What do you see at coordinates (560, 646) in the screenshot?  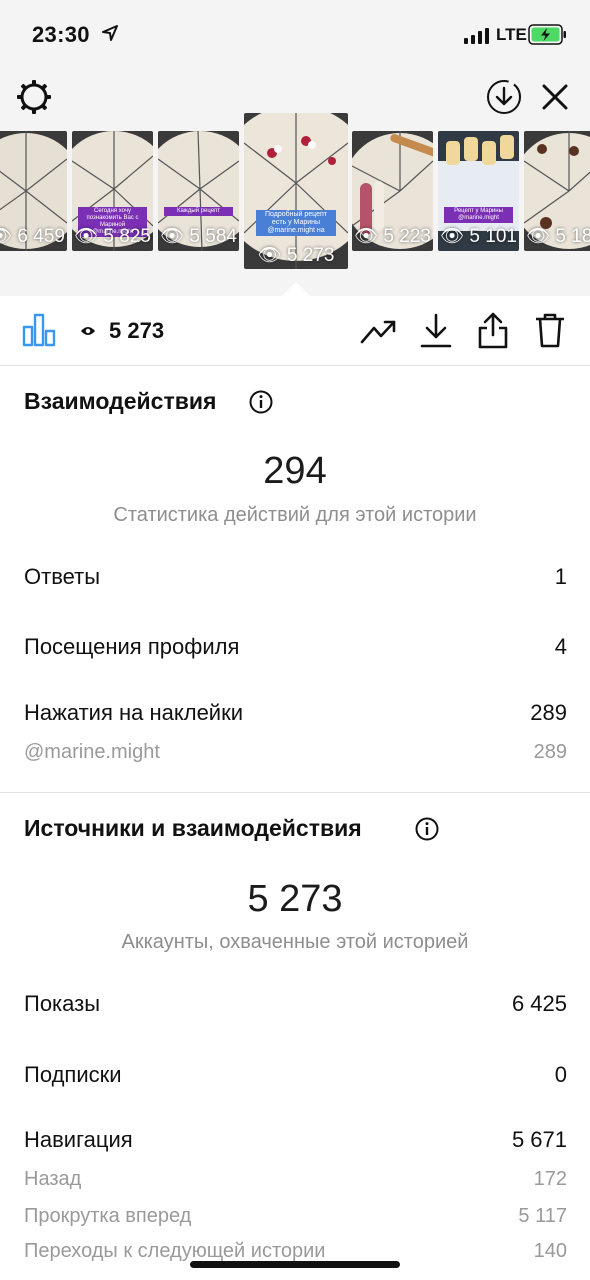 I see `profile-visits-value: 4` at bounding box center [560, 646].